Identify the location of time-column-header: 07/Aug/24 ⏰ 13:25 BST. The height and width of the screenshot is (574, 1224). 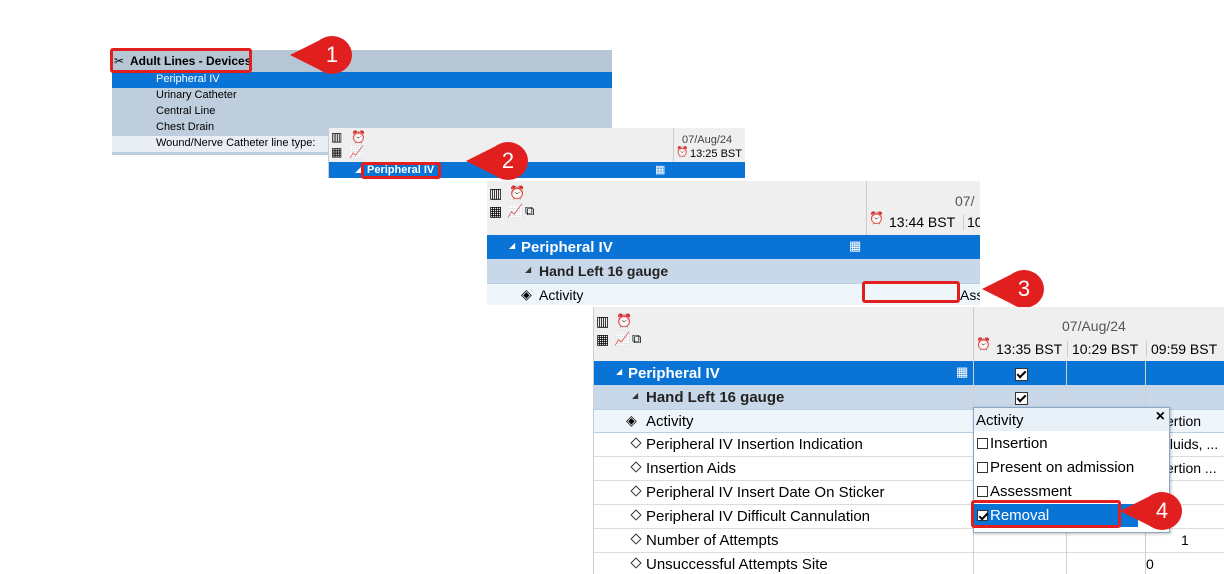
(709, 145).